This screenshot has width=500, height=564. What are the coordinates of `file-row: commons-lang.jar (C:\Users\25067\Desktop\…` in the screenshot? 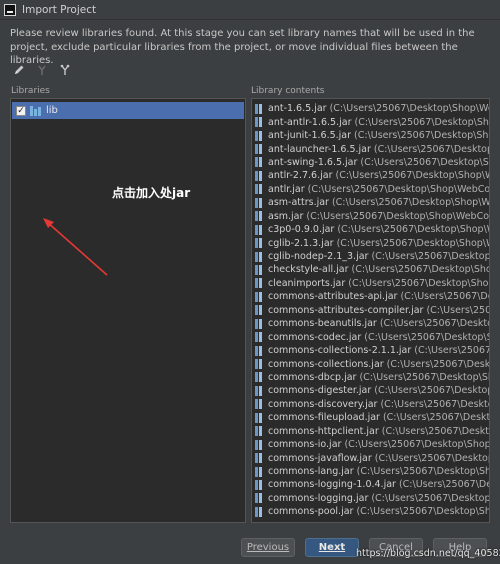 It's located at (370, 471).